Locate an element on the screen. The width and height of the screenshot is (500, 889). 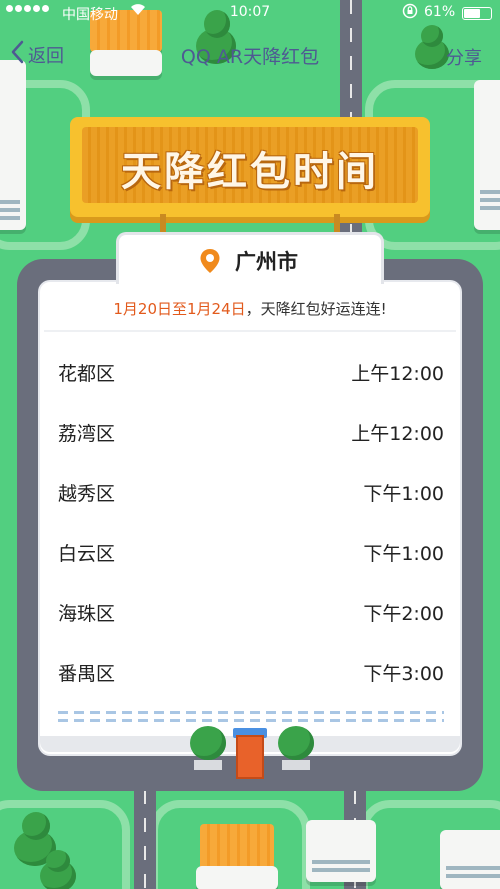
battery-percent: 61% is located at coordinates (440, 12).